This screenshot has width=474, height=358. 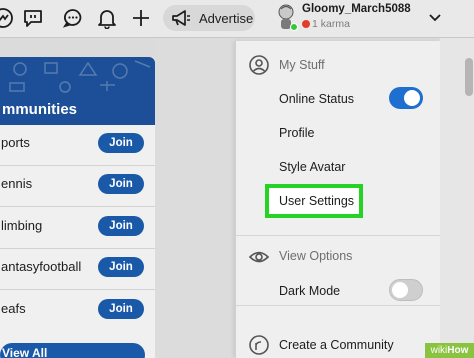 I want to click on user-settings-item: User Settings, so click(x=314, y=201).